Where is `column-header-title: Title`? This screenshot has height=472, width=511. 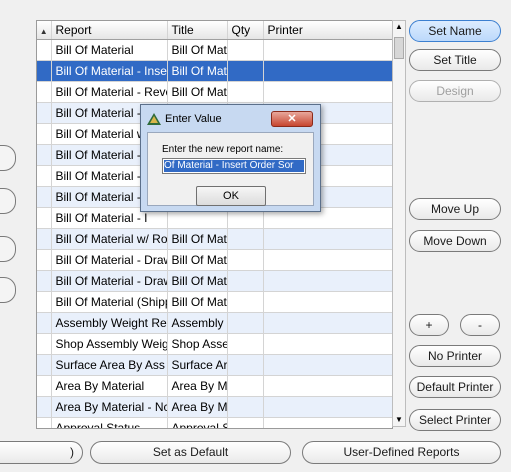 column-header-title: Title is located at coordinates (197, 30).